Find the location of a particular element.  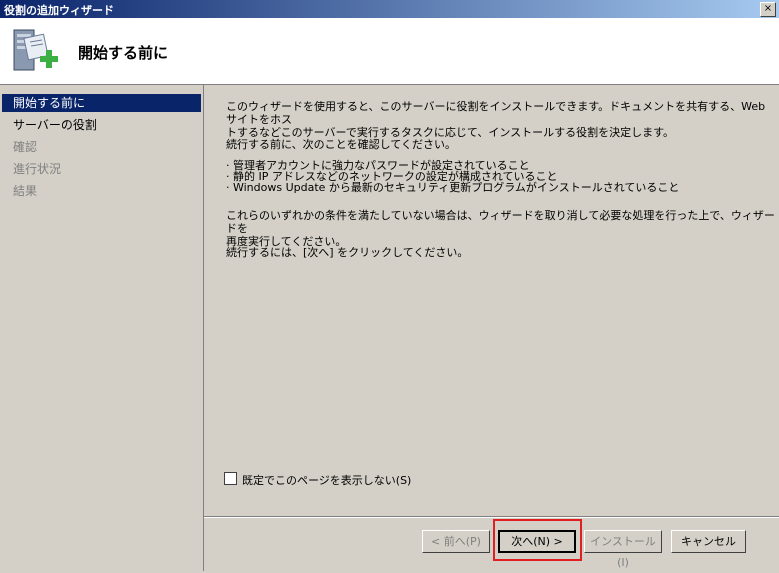

continue-text: 続行するには、[次へ] をクリックしてください。 is located at coordinates (347, 252).